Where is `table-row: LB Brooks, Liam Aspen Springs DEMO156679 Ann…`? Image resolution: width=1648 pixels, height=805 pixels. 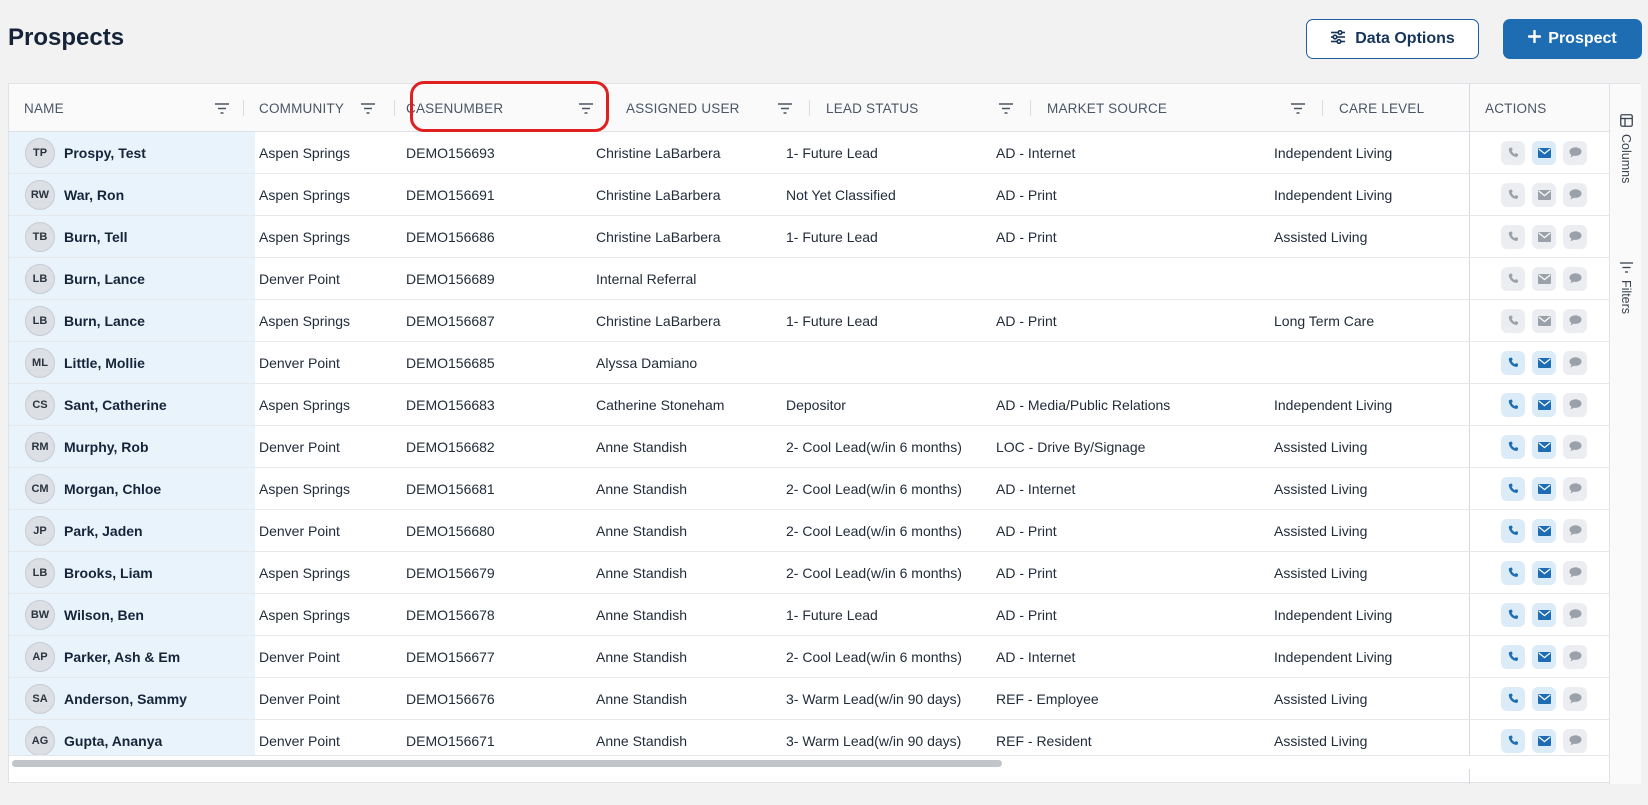
table-row: LB Brooks, Liam Aspen Springs DEMO156679 Ann… is located at coordinates (809, 573).